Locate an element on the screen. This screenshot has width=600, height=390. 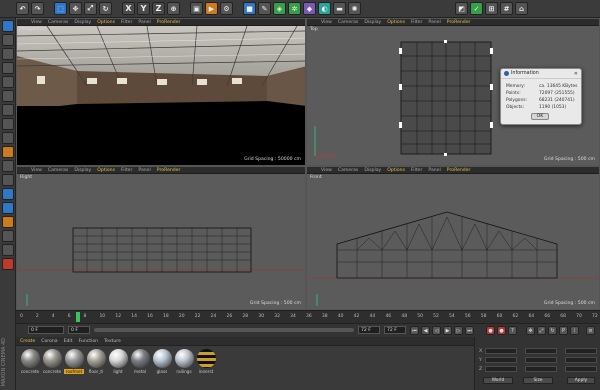
h-rotation-field is located at coordinates (581, 351).